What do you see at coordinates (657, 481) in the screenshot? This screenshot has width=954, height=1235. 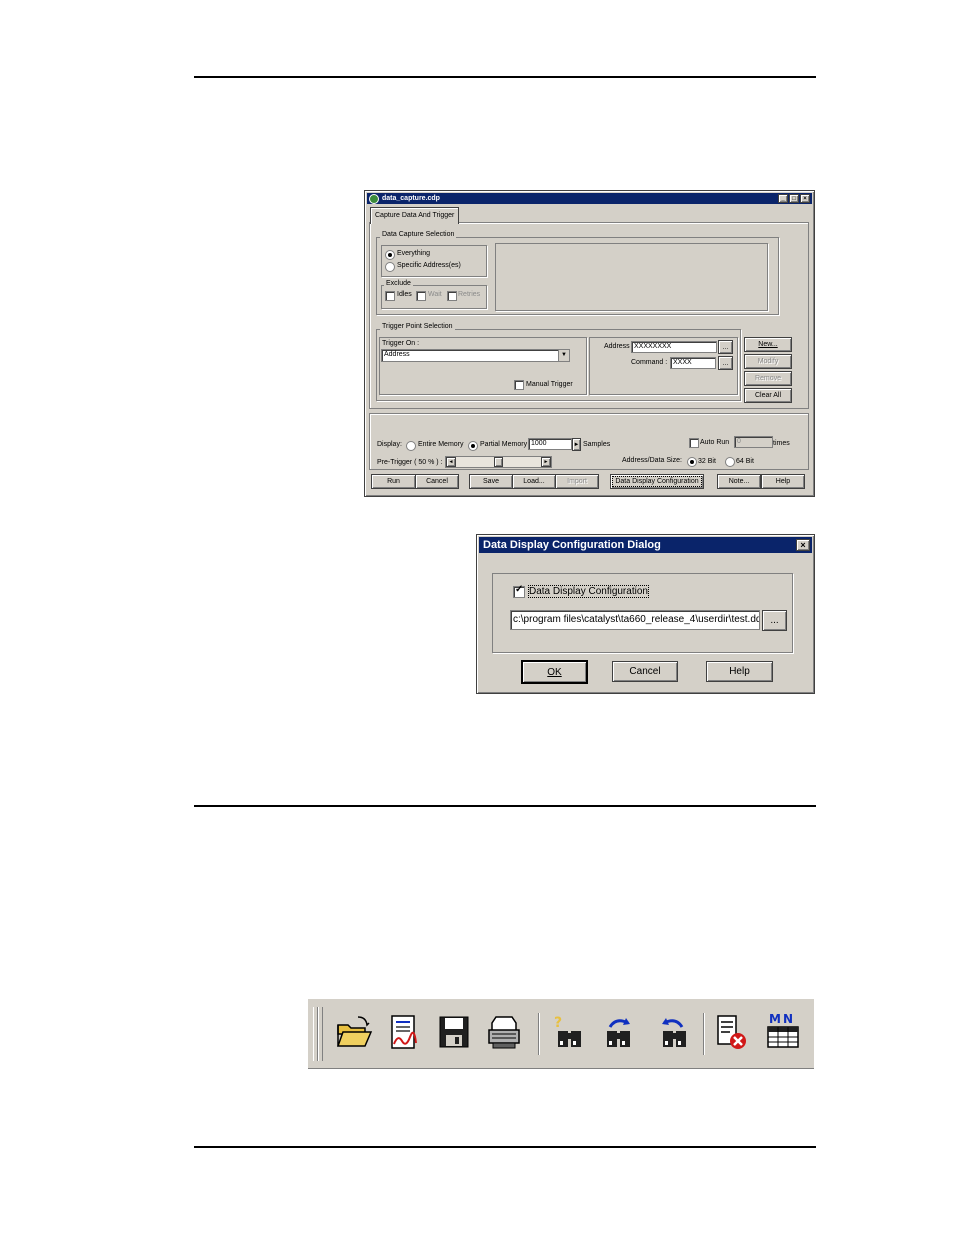 I see `data-display-configuration-button: Data Display Configuration` at bounding box center [657, 481].